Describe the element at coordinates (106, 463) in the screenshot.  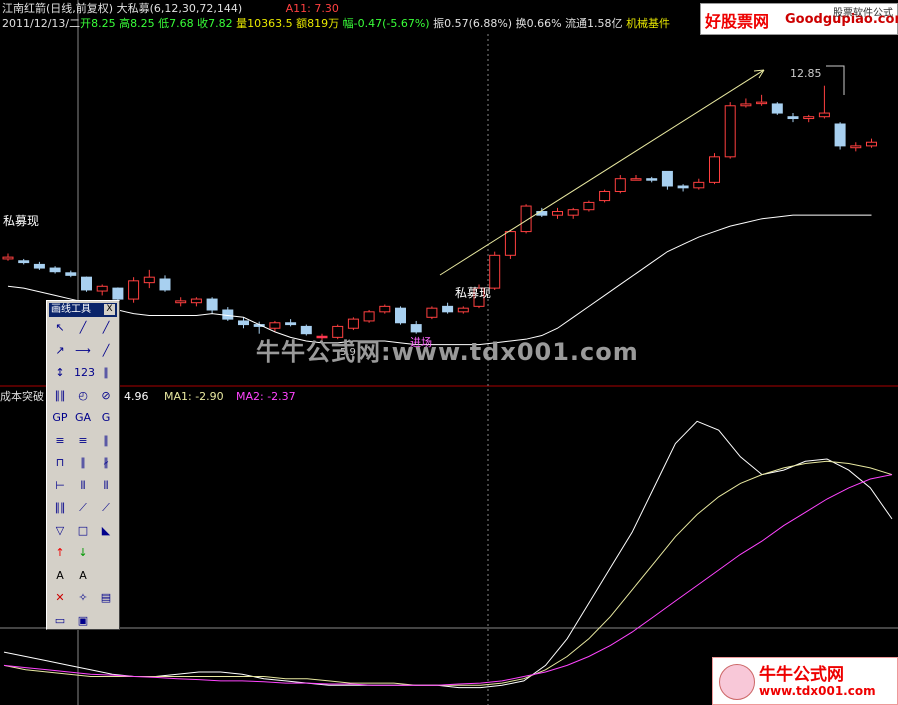
I see `segment-icon: ∦` at that location.